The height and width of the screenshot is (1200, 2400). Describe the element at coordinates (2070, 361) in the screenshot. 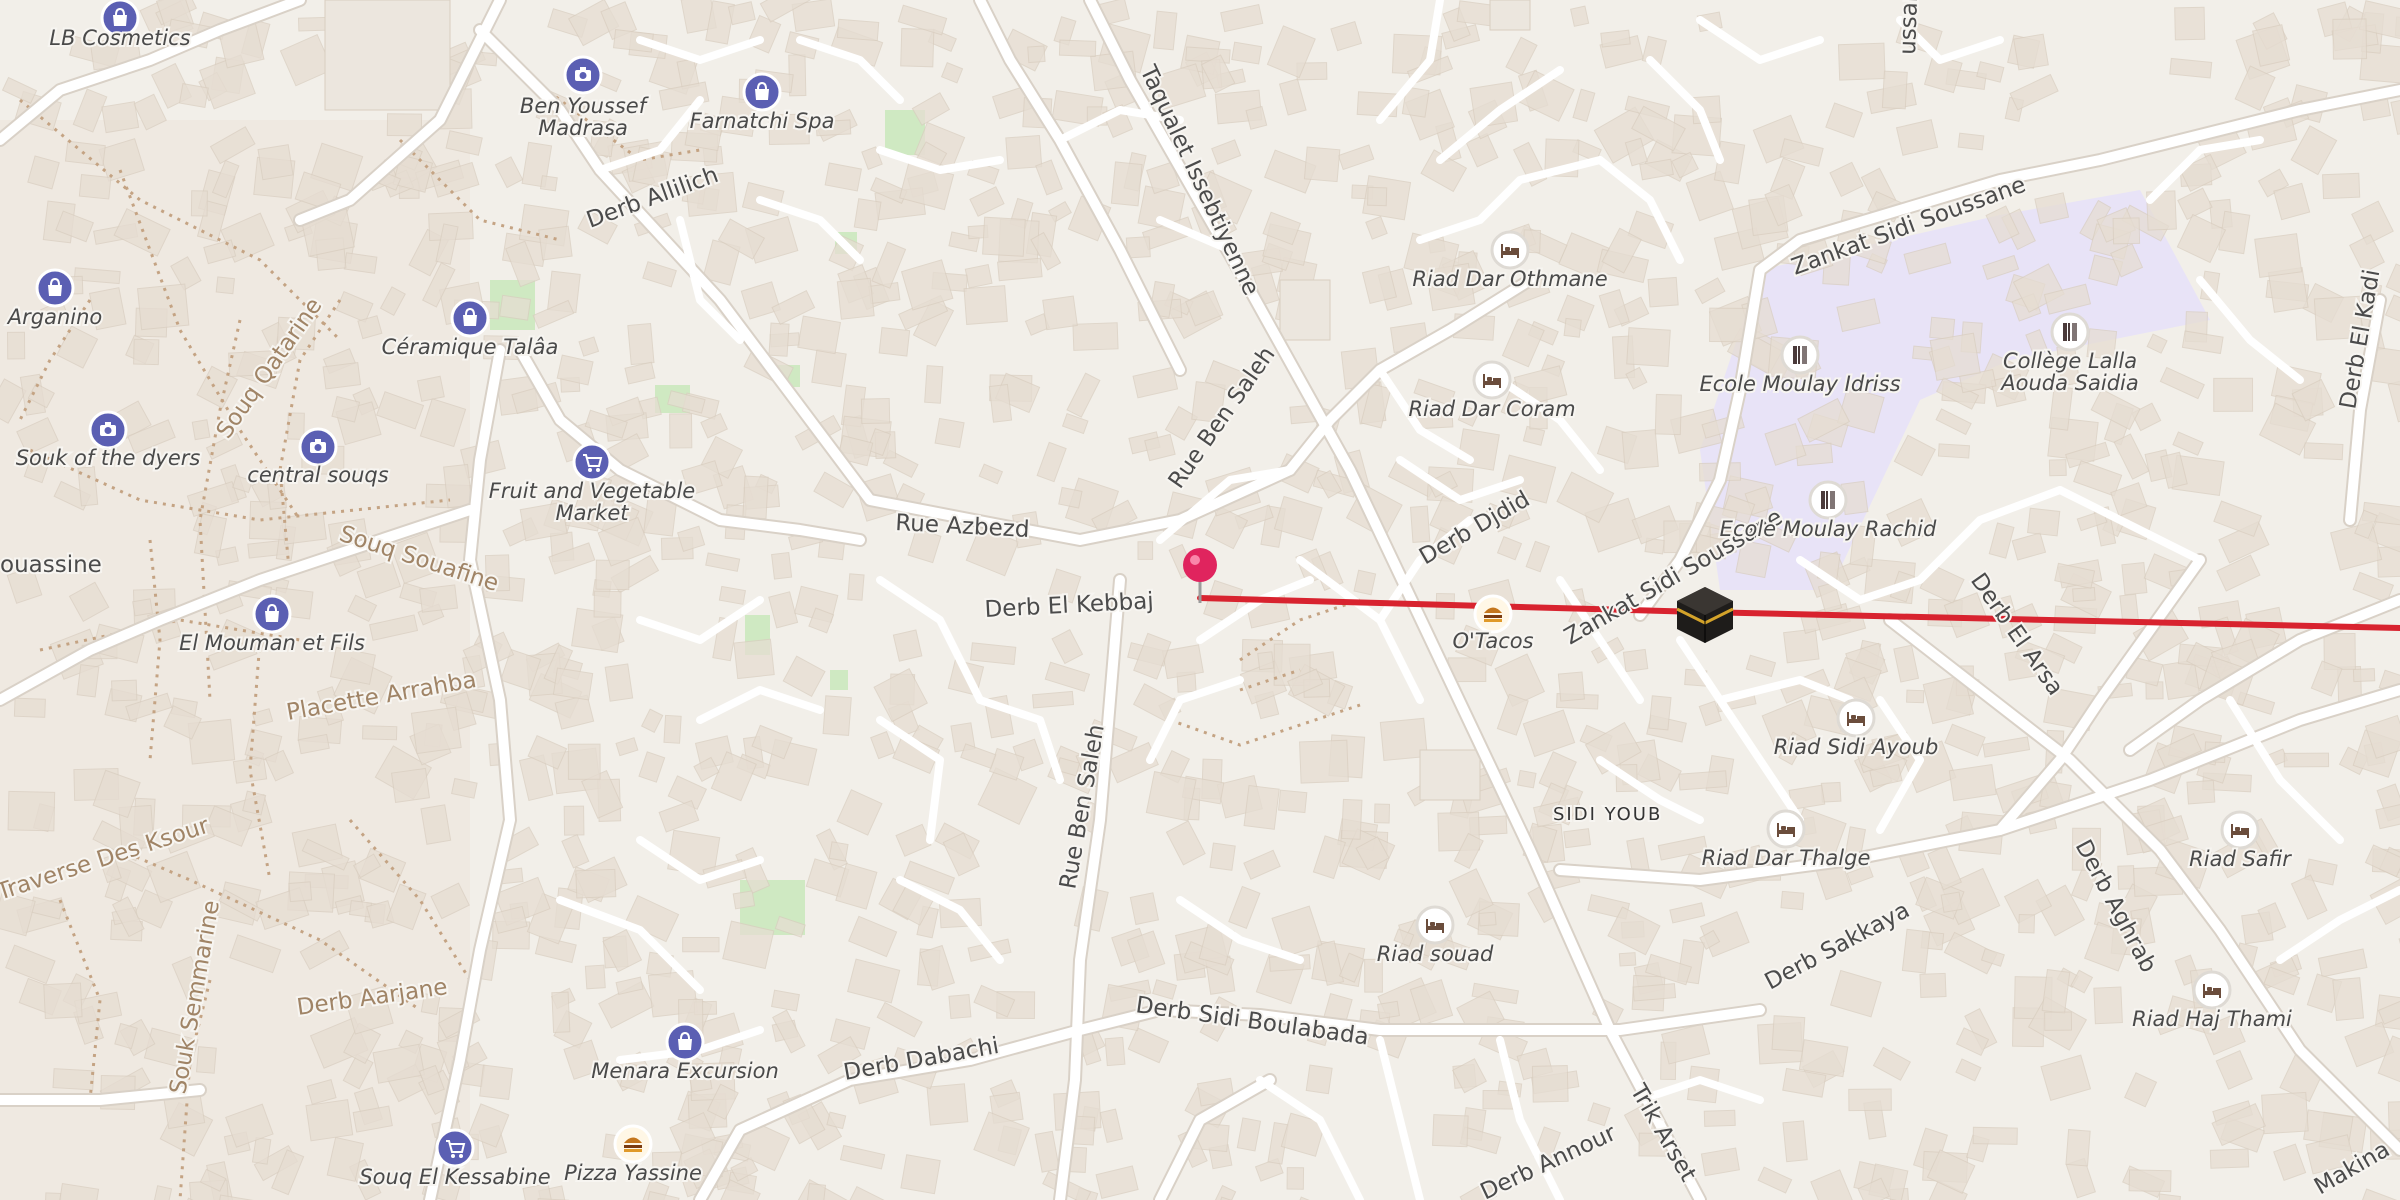

I see `poi-label: Collège Lalla` at that location.